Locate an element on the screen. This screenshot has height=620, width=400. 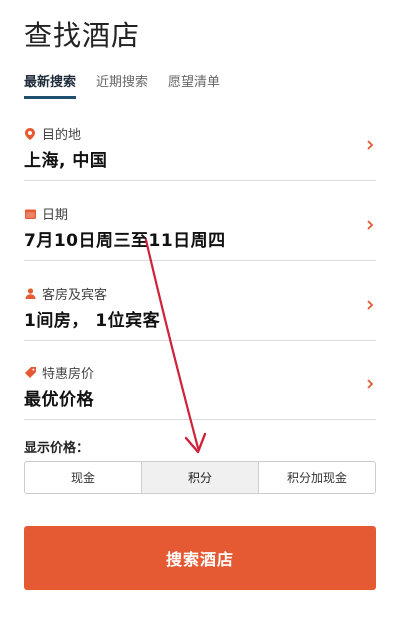
special-rate-label: 特惠房价 is located at coordinates (68, 374).